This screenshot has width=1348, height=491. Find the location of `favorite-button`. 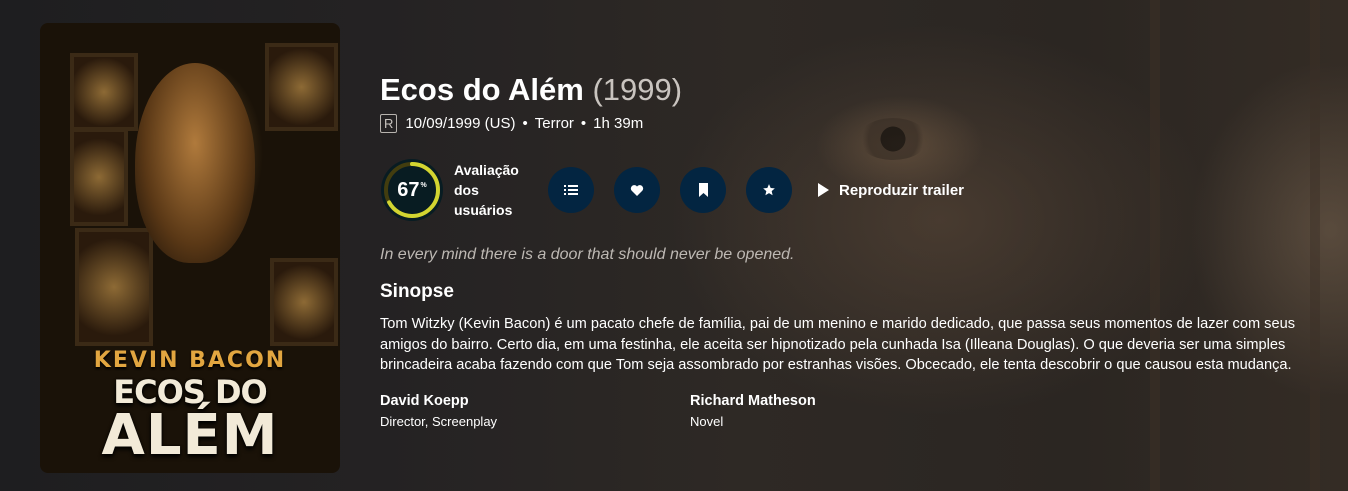

favorite-button is located at coordinates (637, 190).